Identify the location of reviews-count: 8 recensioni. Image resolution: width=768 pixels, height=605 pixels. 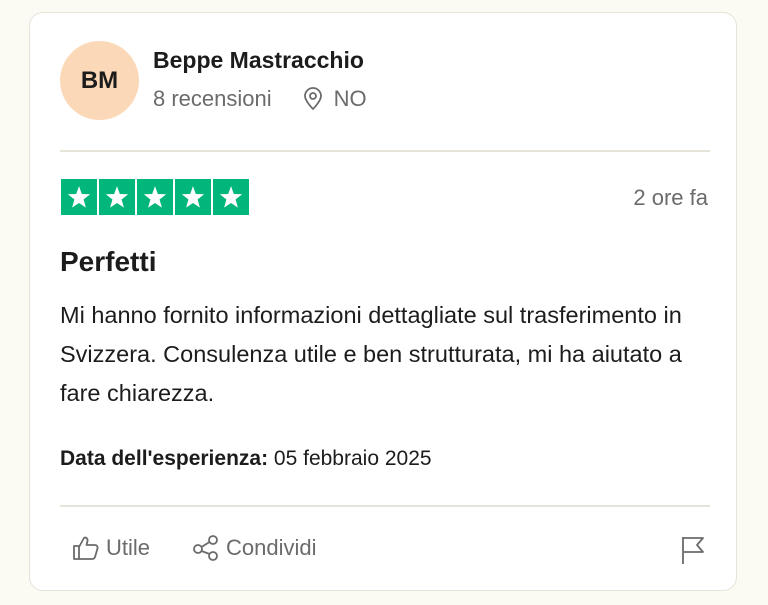
(212, 98).